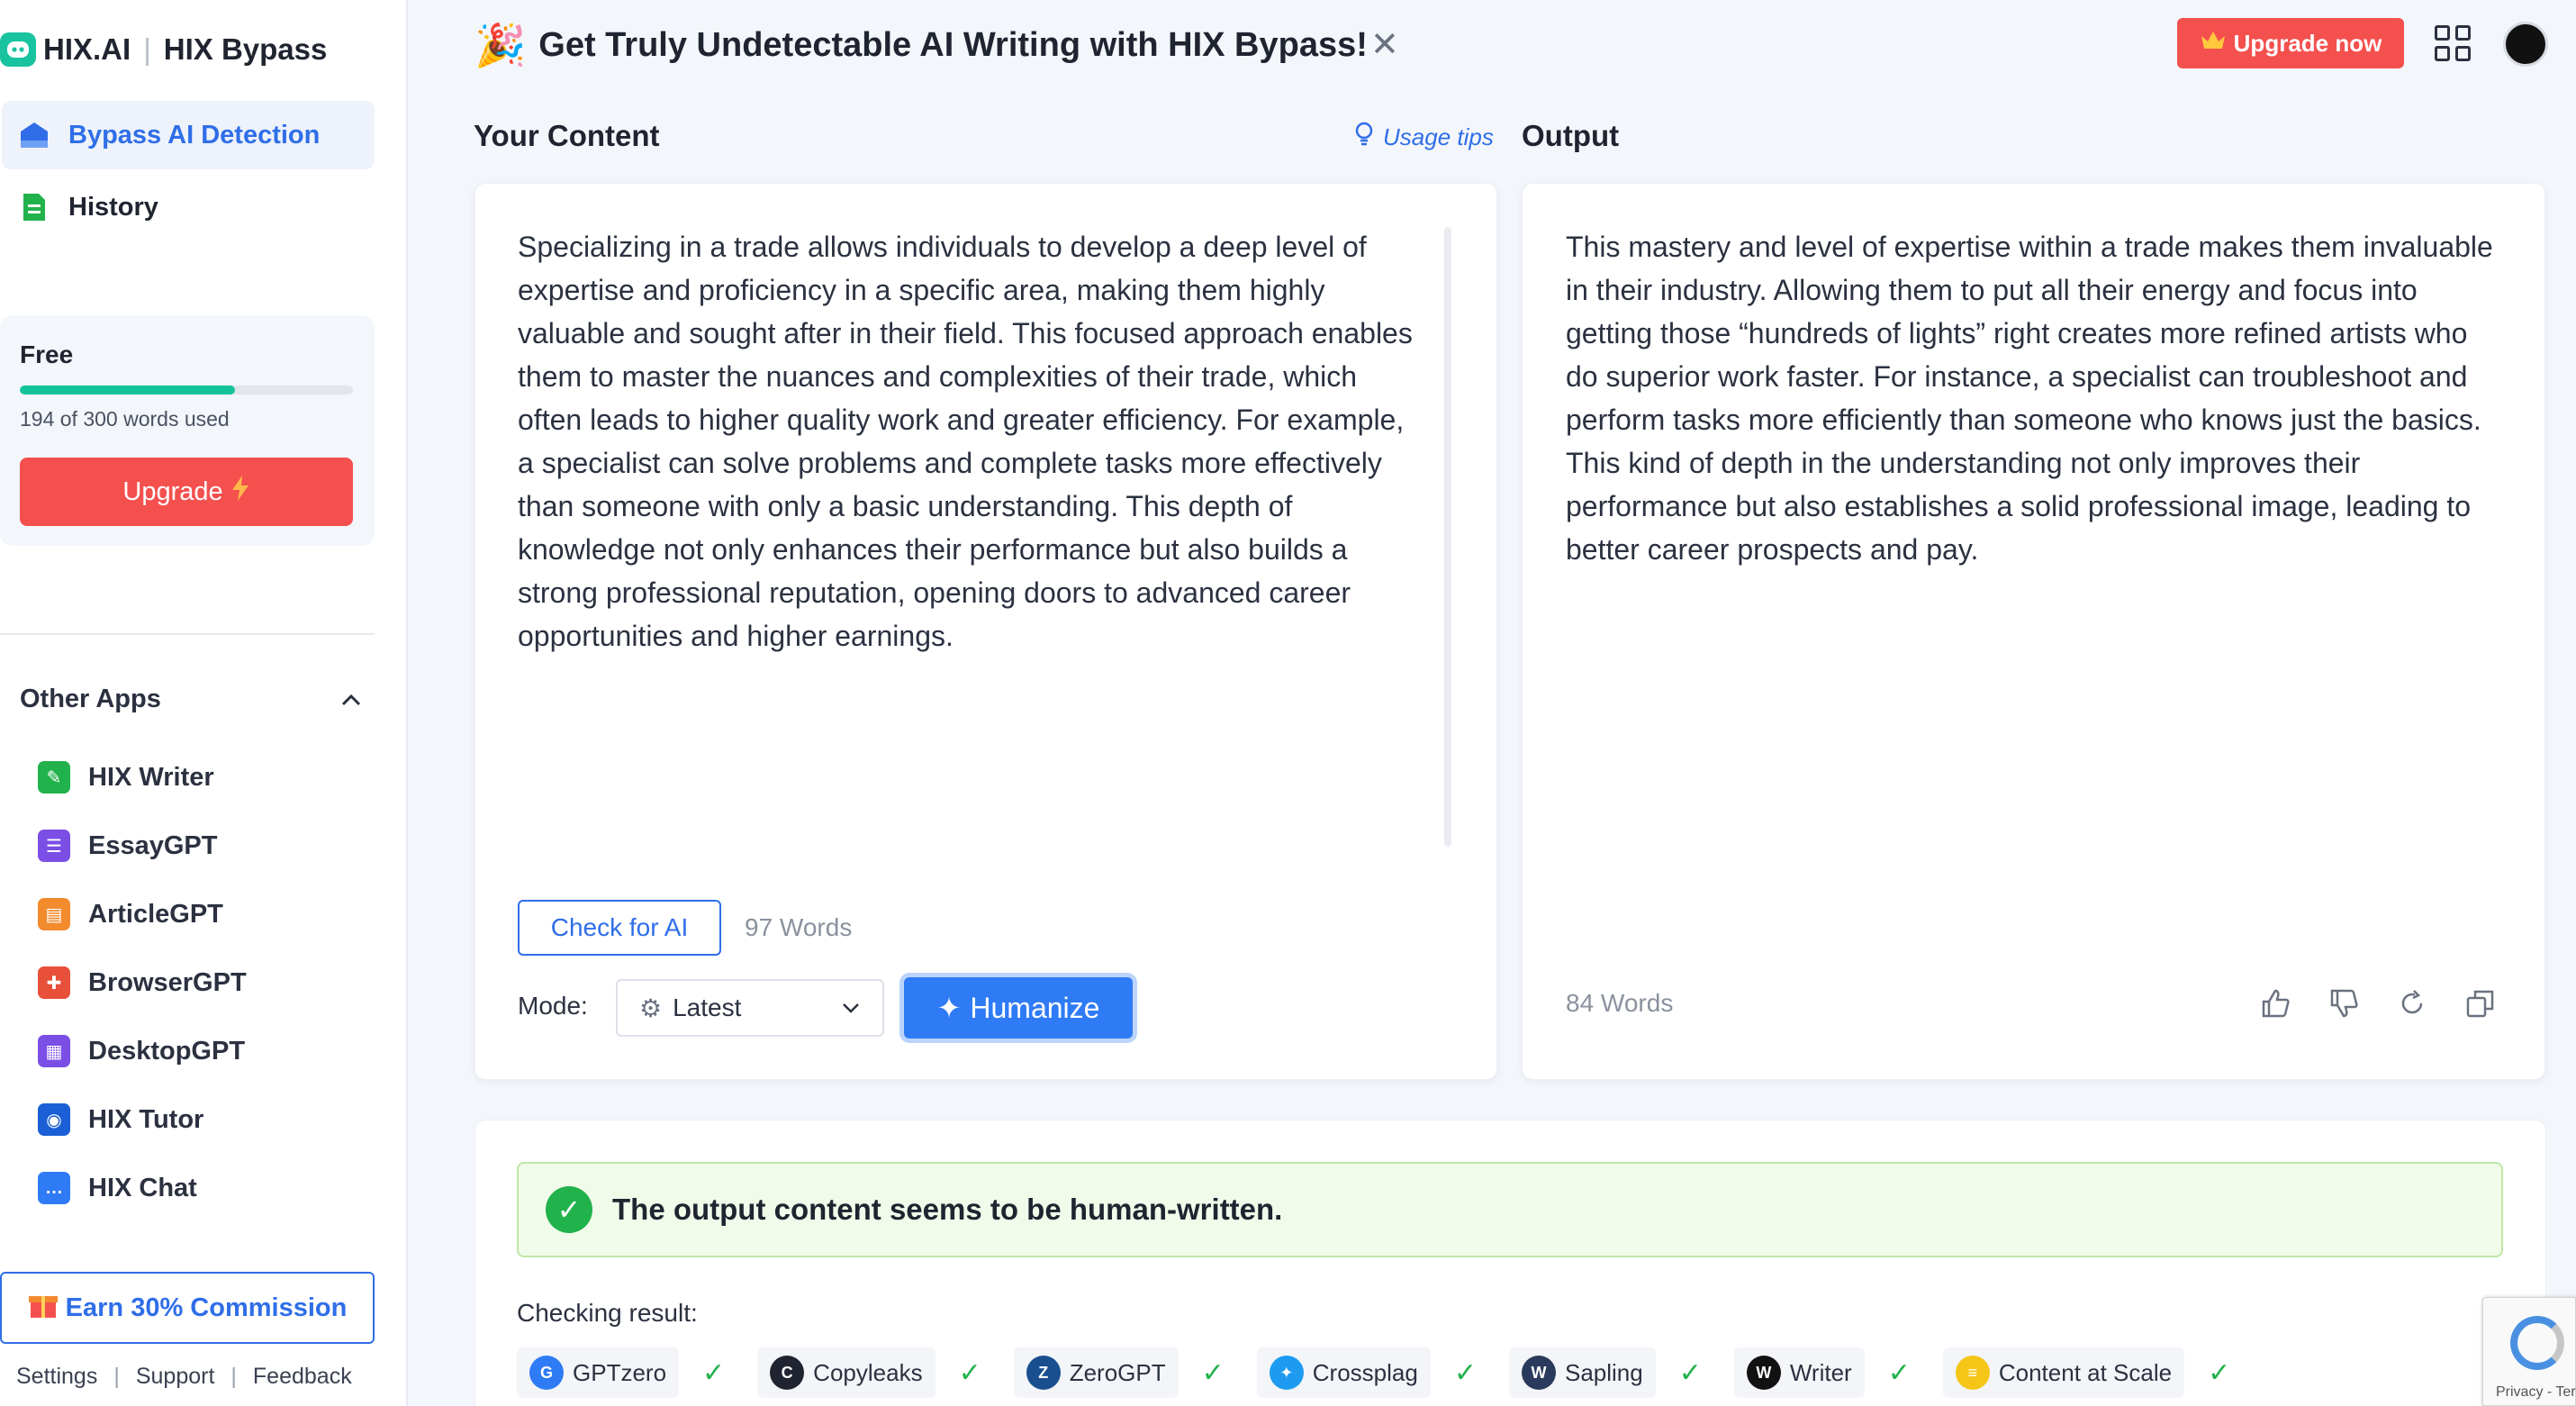 The width and height of the screenshot is (2576, 1406). What do you see at coordinates (2213, 44) in the screenshot?
I see `crown-icon` at bounding box center [2213, 44].